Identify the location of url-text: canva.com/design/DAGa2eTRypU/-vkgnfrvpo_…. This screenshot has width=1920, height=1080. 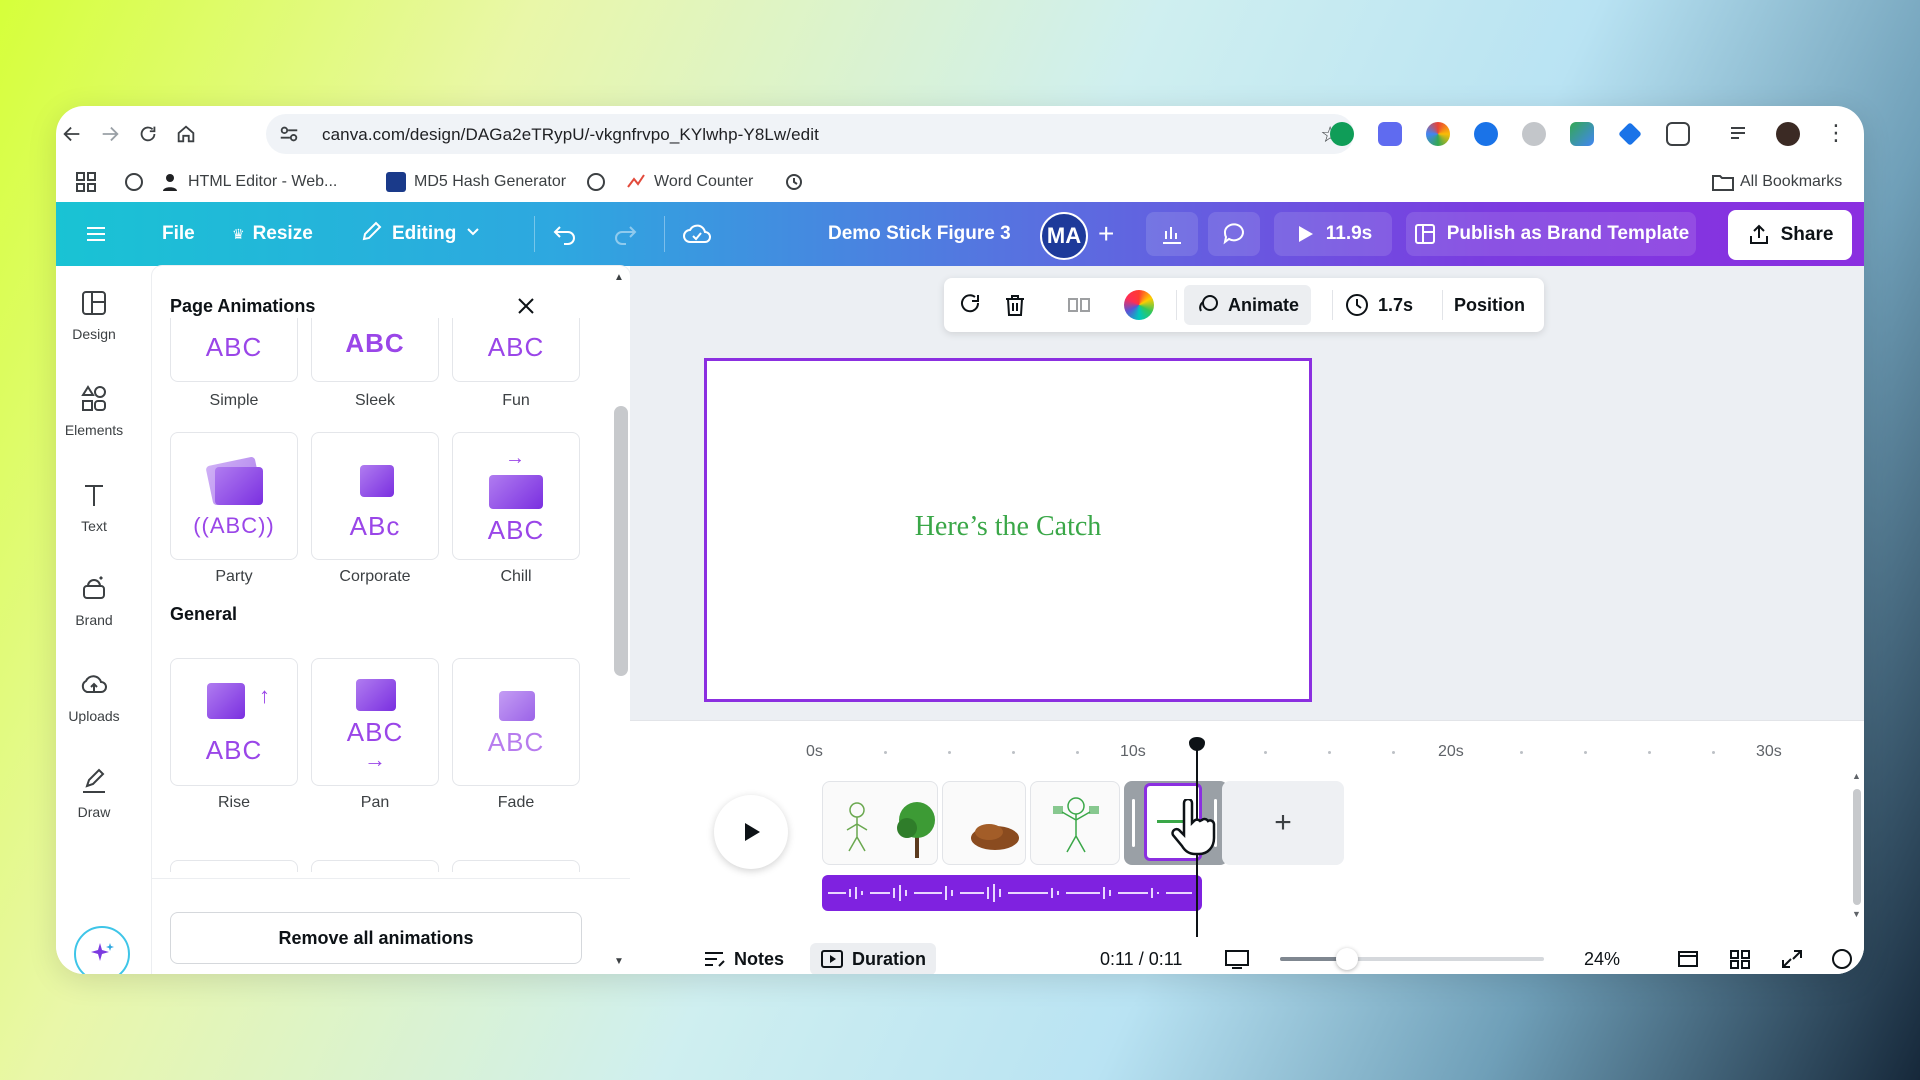
(570, 135).